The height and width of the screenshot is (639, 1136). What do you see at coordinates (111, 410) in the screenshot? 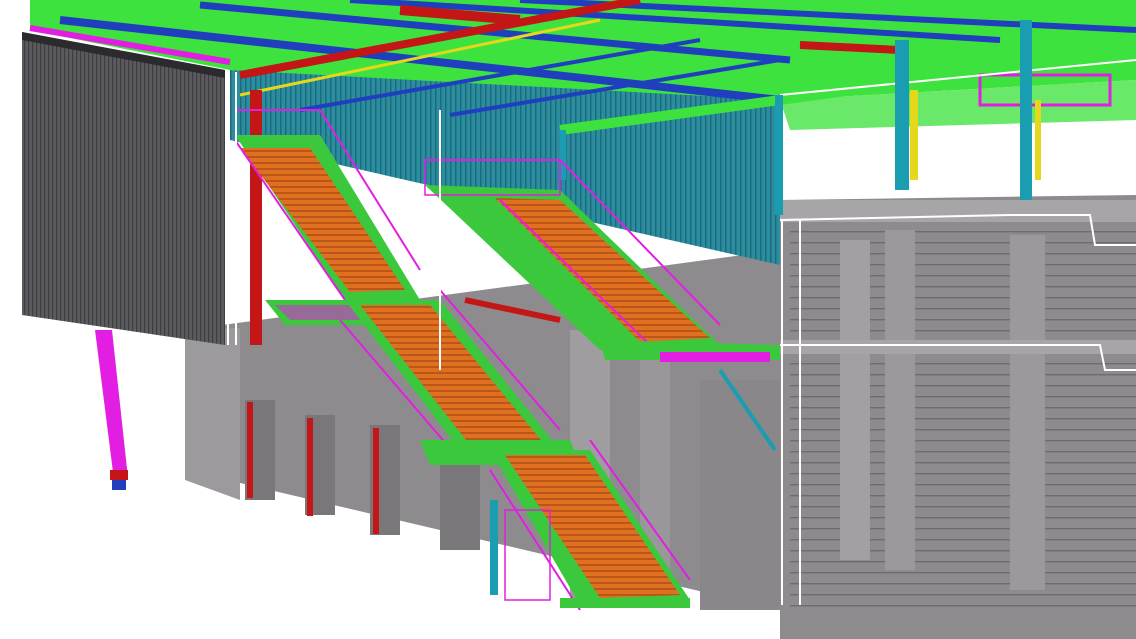
I see `magenta-raking-column` at bounding box center [111, 410].